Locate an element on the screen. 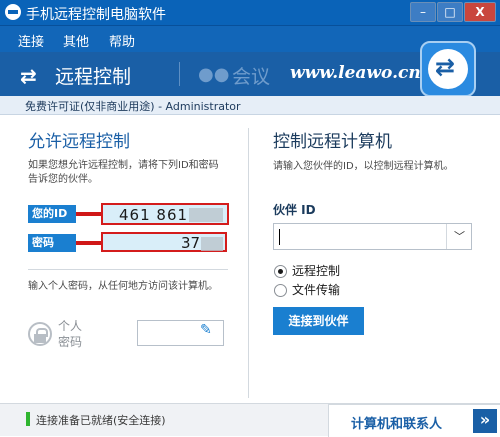  computers-contacts-label: 计算机和联系人 is located at coordinates (397, 424).